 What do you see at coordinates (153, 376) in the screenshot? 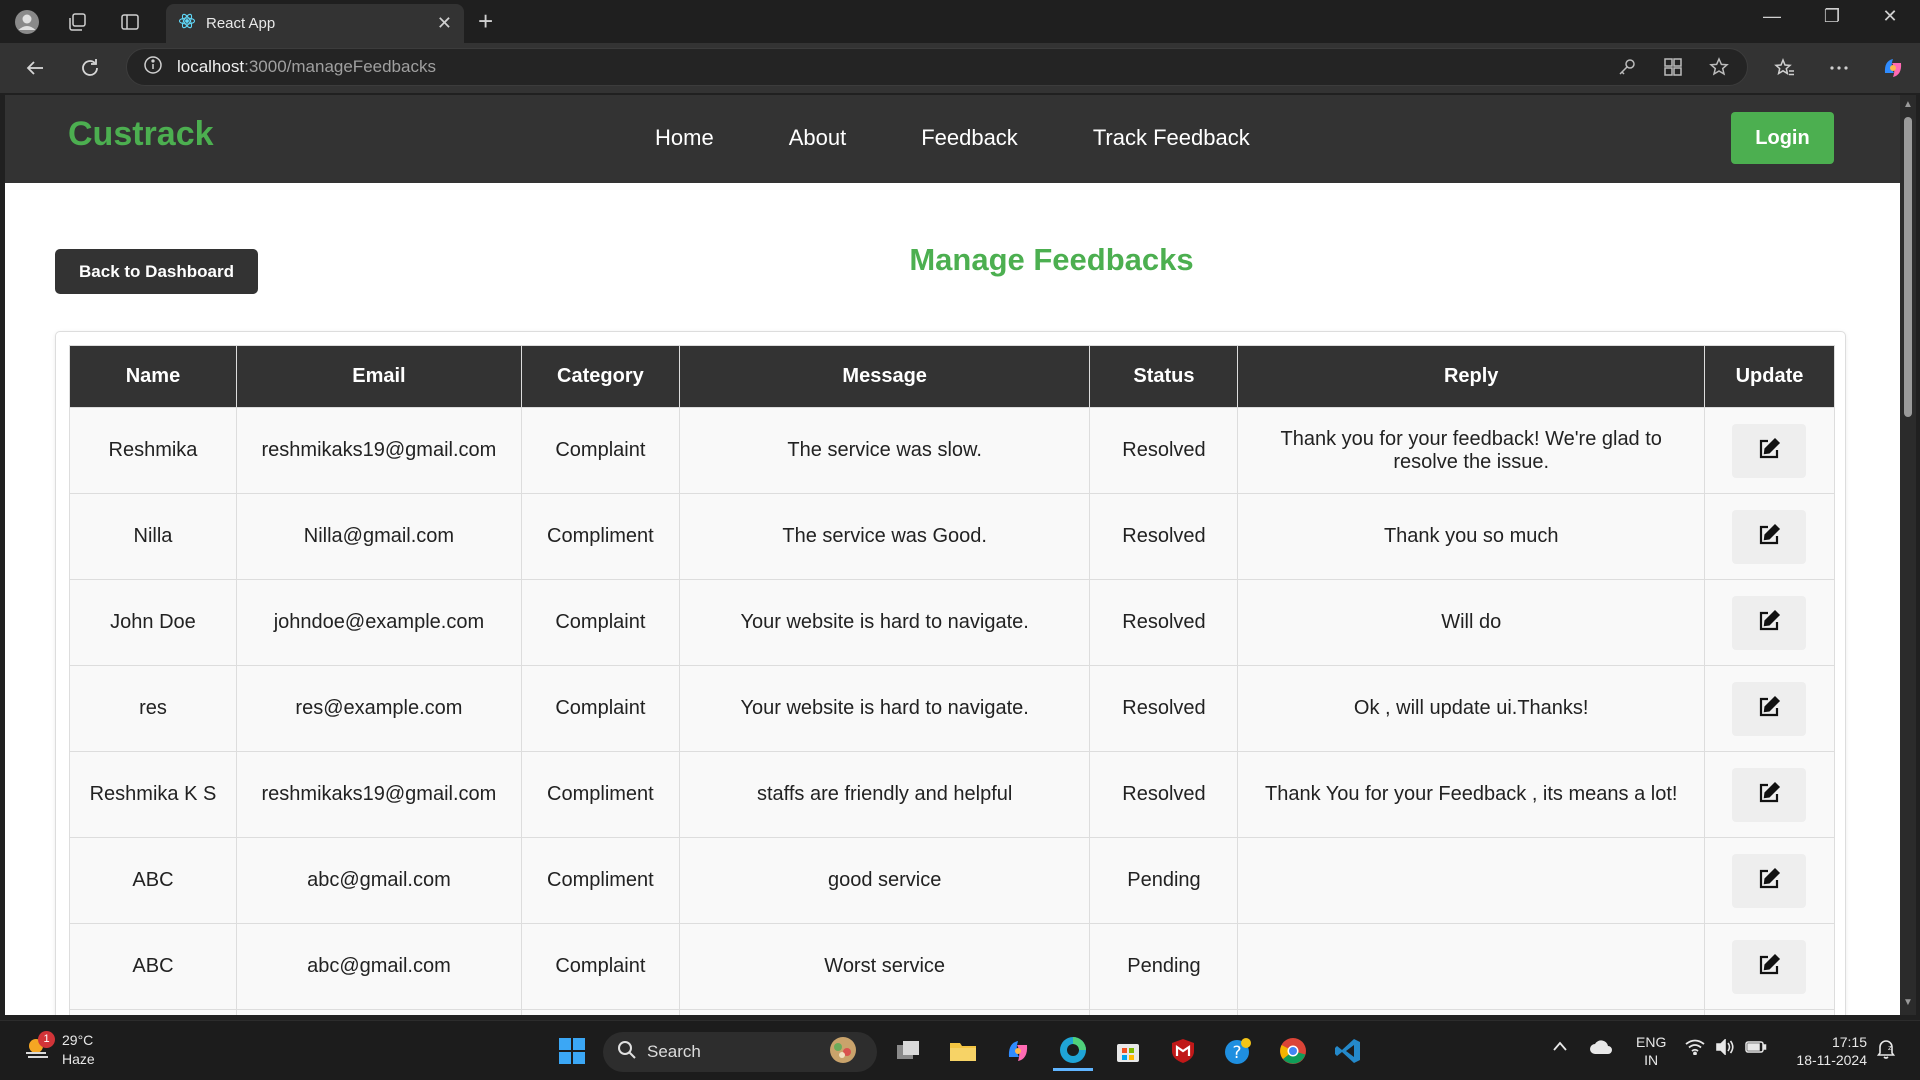
I see `header-name: Name` at bounding box center [153, 376].